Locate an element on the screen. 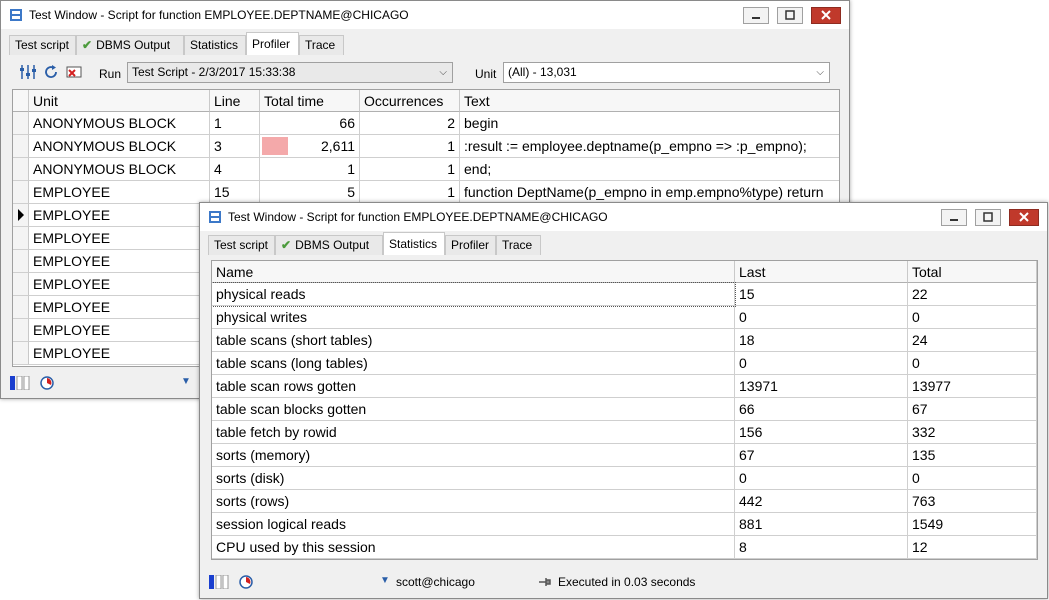  column-header-line: Line is located at coordinates (235, 101).